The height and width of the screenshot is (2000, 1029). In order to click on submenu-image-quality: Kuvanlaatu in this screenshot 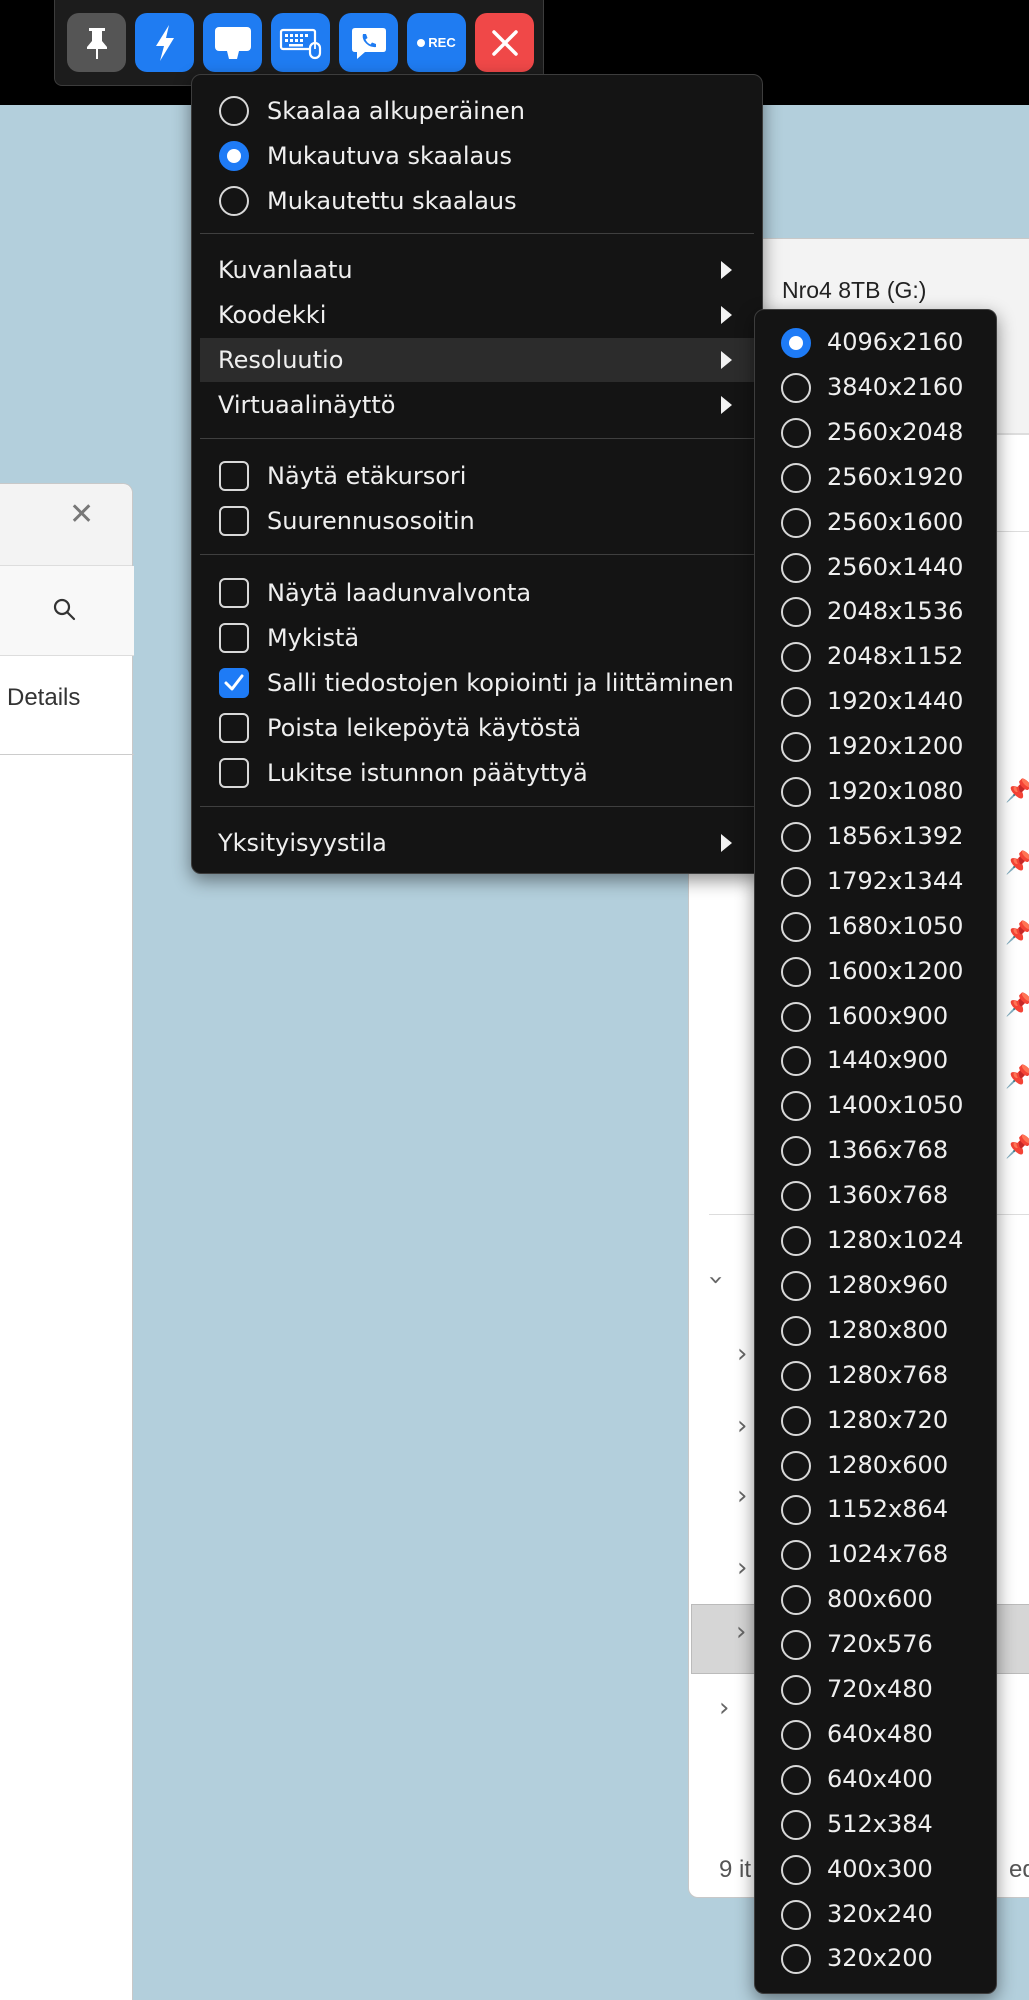, I will do `click(477, 270)`.